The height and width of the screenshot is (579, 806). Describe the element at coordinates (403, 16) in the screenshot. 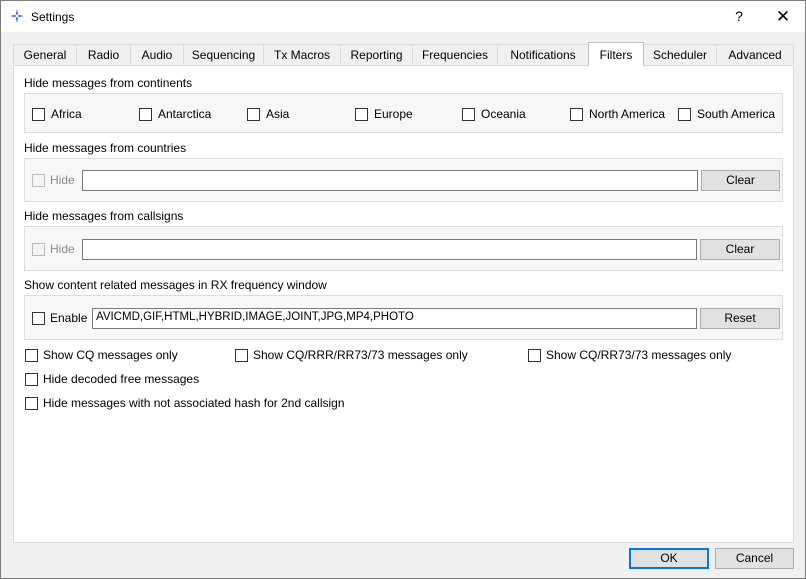

I see `title-bar: Settings ? ✕` at that location.